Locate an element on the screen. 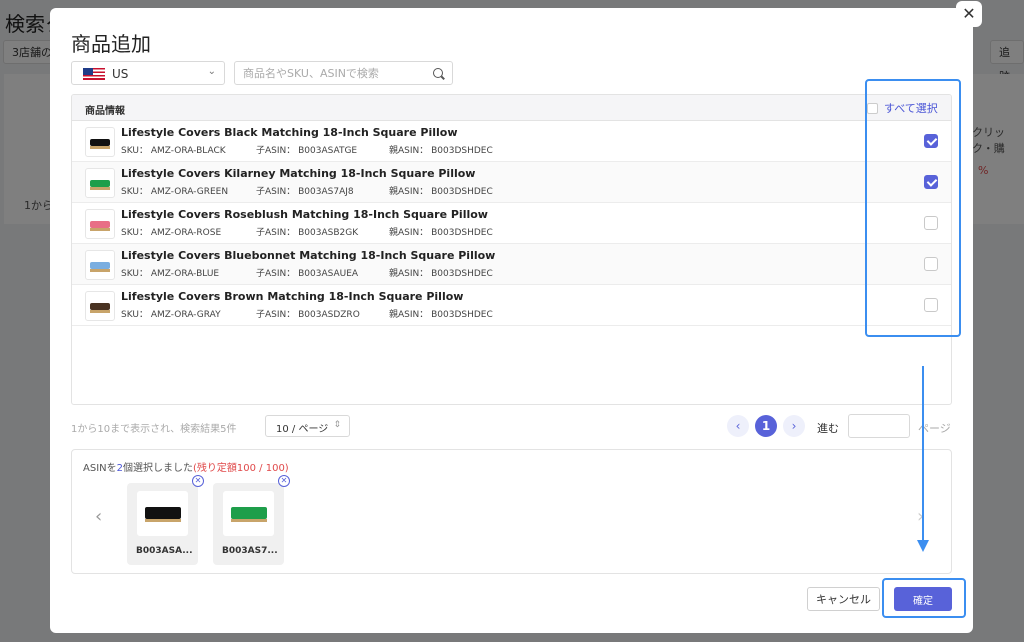 The height and width of the screenshot is (642, 1024). per-page-label: 10 / ページ is located at coordinates (302, 429).